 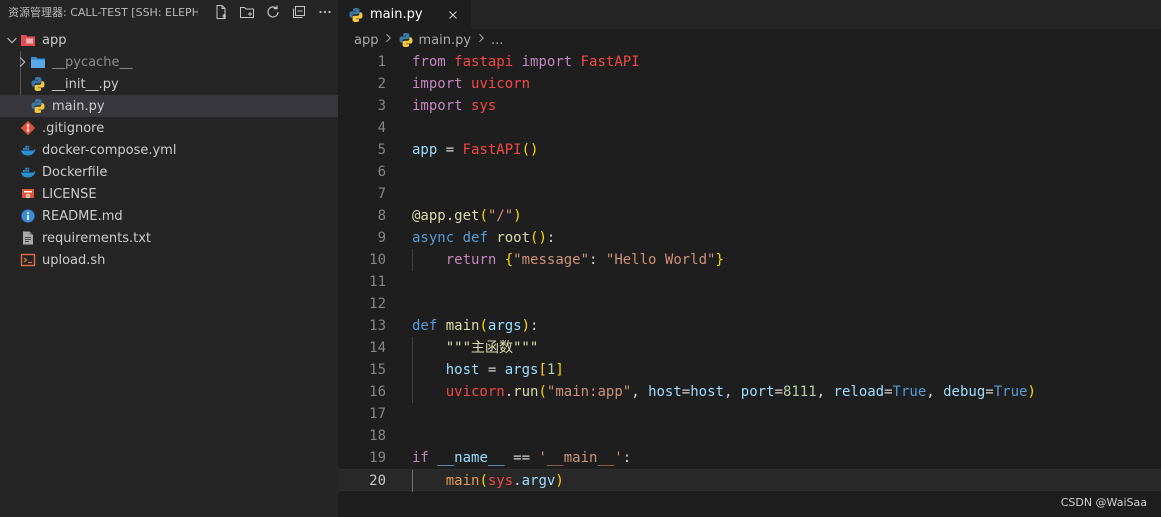 What do you see at coordinates (381, 172) in the screenshot?
I see `line-number: 6` at bounding box center [381, 172].